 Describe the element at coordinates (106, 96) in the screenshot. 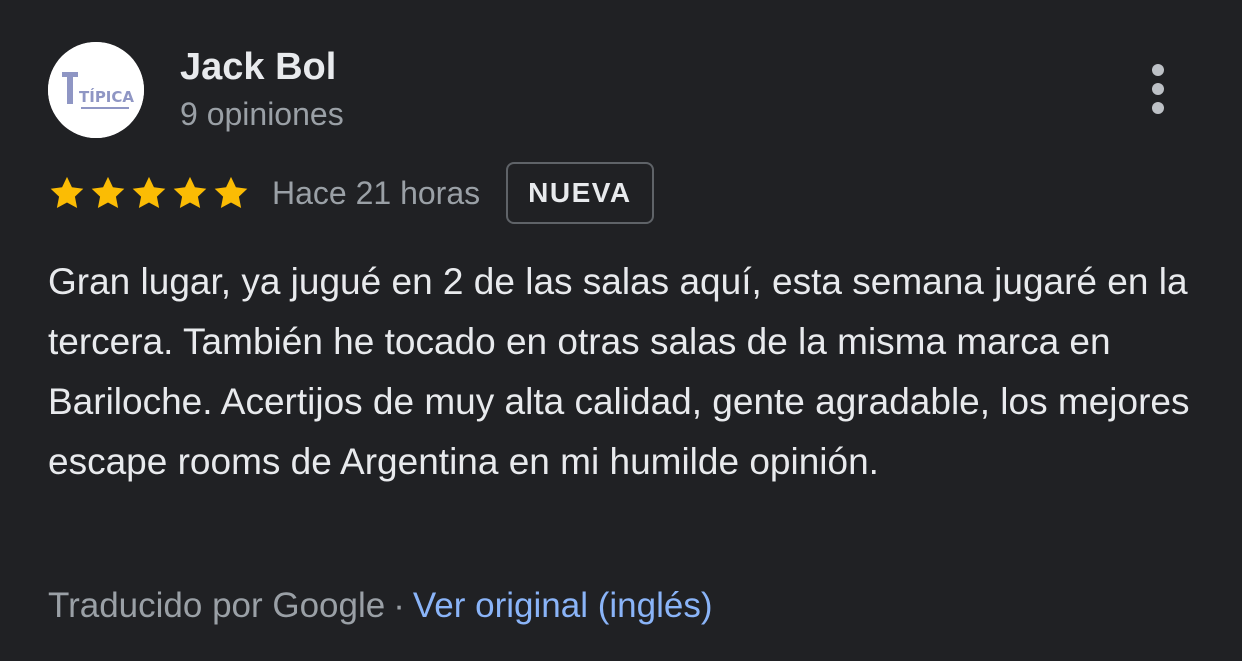

I see `avatar-logo-text: TÍPICA` at that location.